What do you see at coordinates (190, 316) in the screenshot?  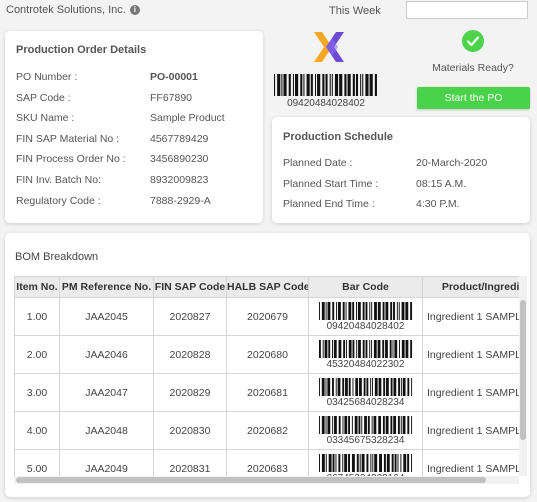 I see `cell-fin-sap: 2020827` at bounding box center [190, 316].